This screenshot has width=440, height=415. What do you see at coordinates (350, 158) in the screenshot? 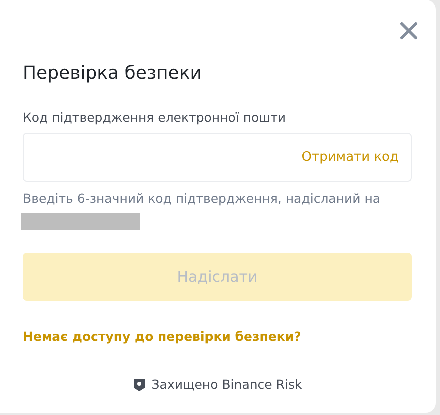
I see `get-code-link: Отримати код` at bounding box center [350, 158].